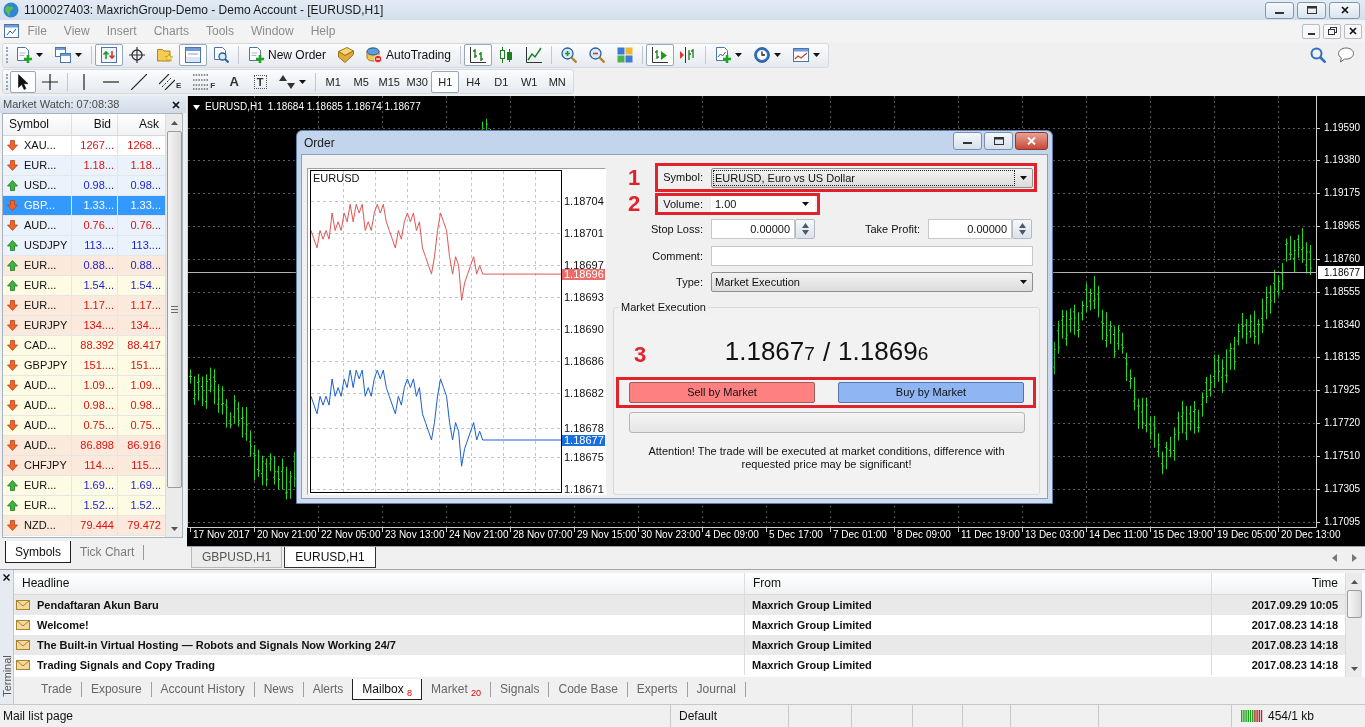  I want to click on search-icon, so click(1318, 55).